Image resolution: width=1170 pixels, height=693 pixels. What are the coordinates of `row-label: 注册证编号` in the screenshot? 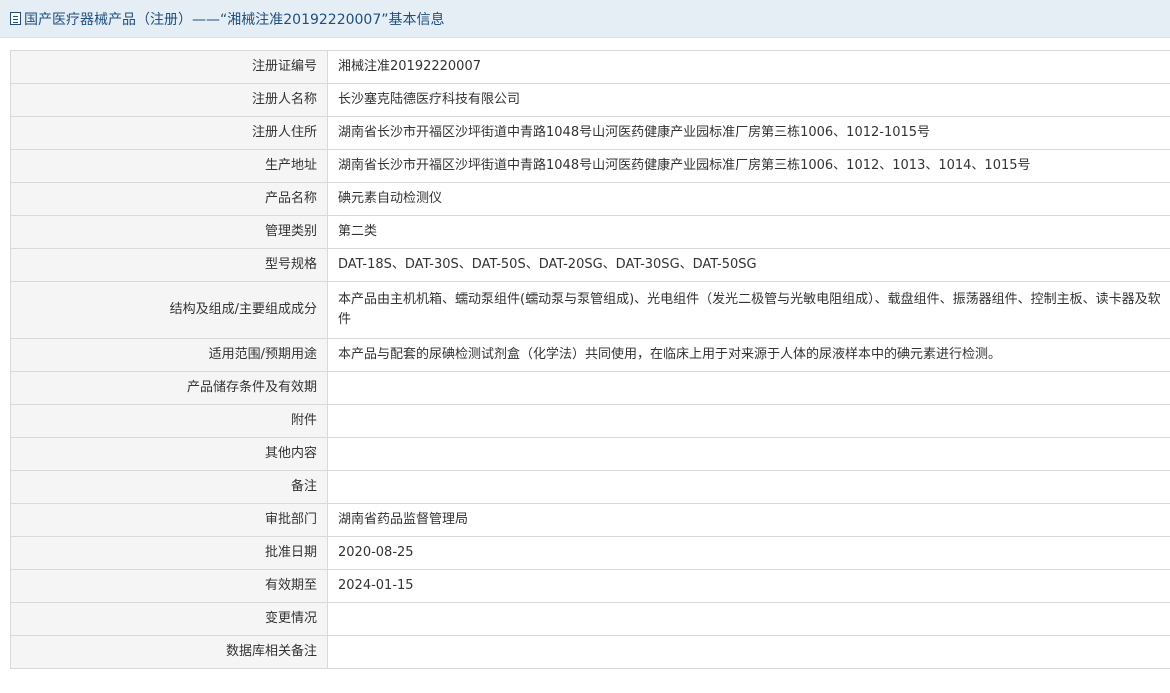 It's located at (169, 67).